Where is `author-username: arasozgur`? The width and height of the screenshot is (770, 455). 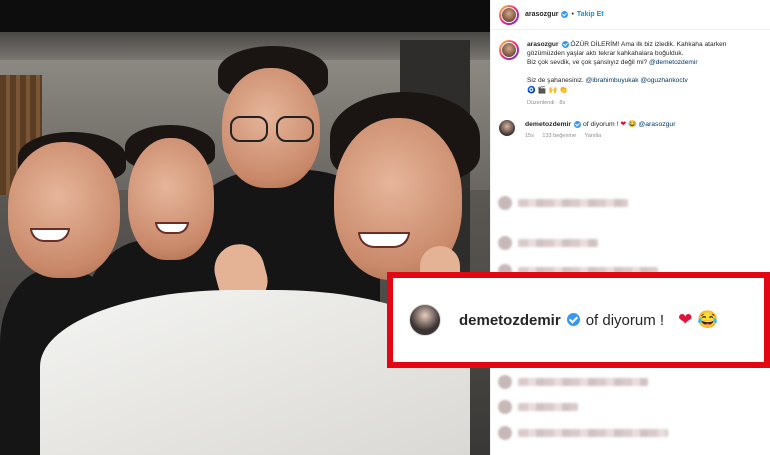
author-username: arasozgur is located at coordinates (541, 14).